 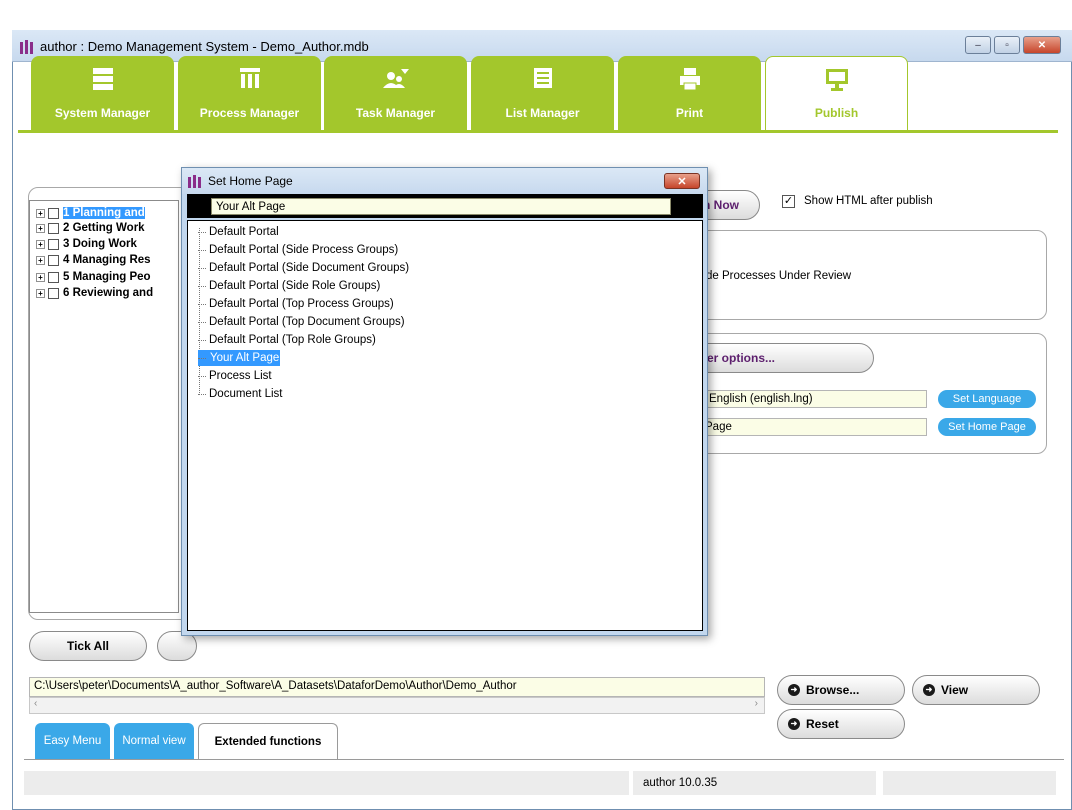 I want to click on horizontal-scrollbar: ‹ ›, so click(x=397, y=705).